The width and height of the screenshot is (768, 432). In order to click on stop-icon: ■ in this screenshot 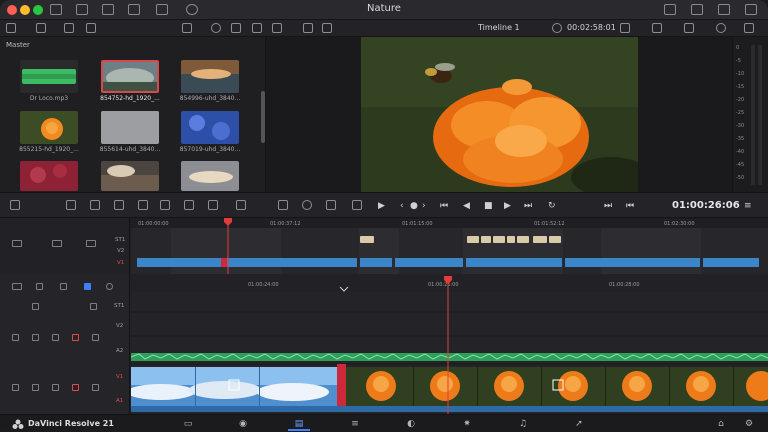, I will do `click(488, 206)`.